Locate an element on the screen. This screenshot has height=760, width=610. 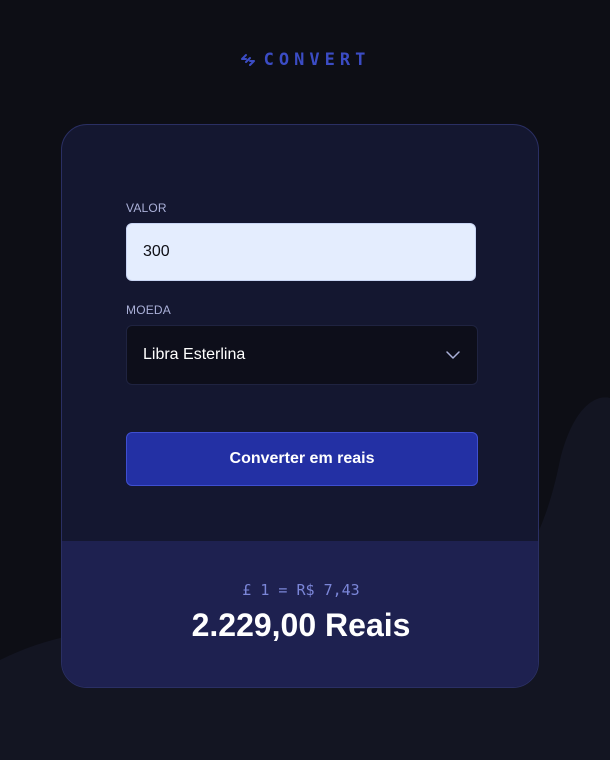
exchange-rate: £ 1 = R$ 7,43 is located at coordinates (301, 590).